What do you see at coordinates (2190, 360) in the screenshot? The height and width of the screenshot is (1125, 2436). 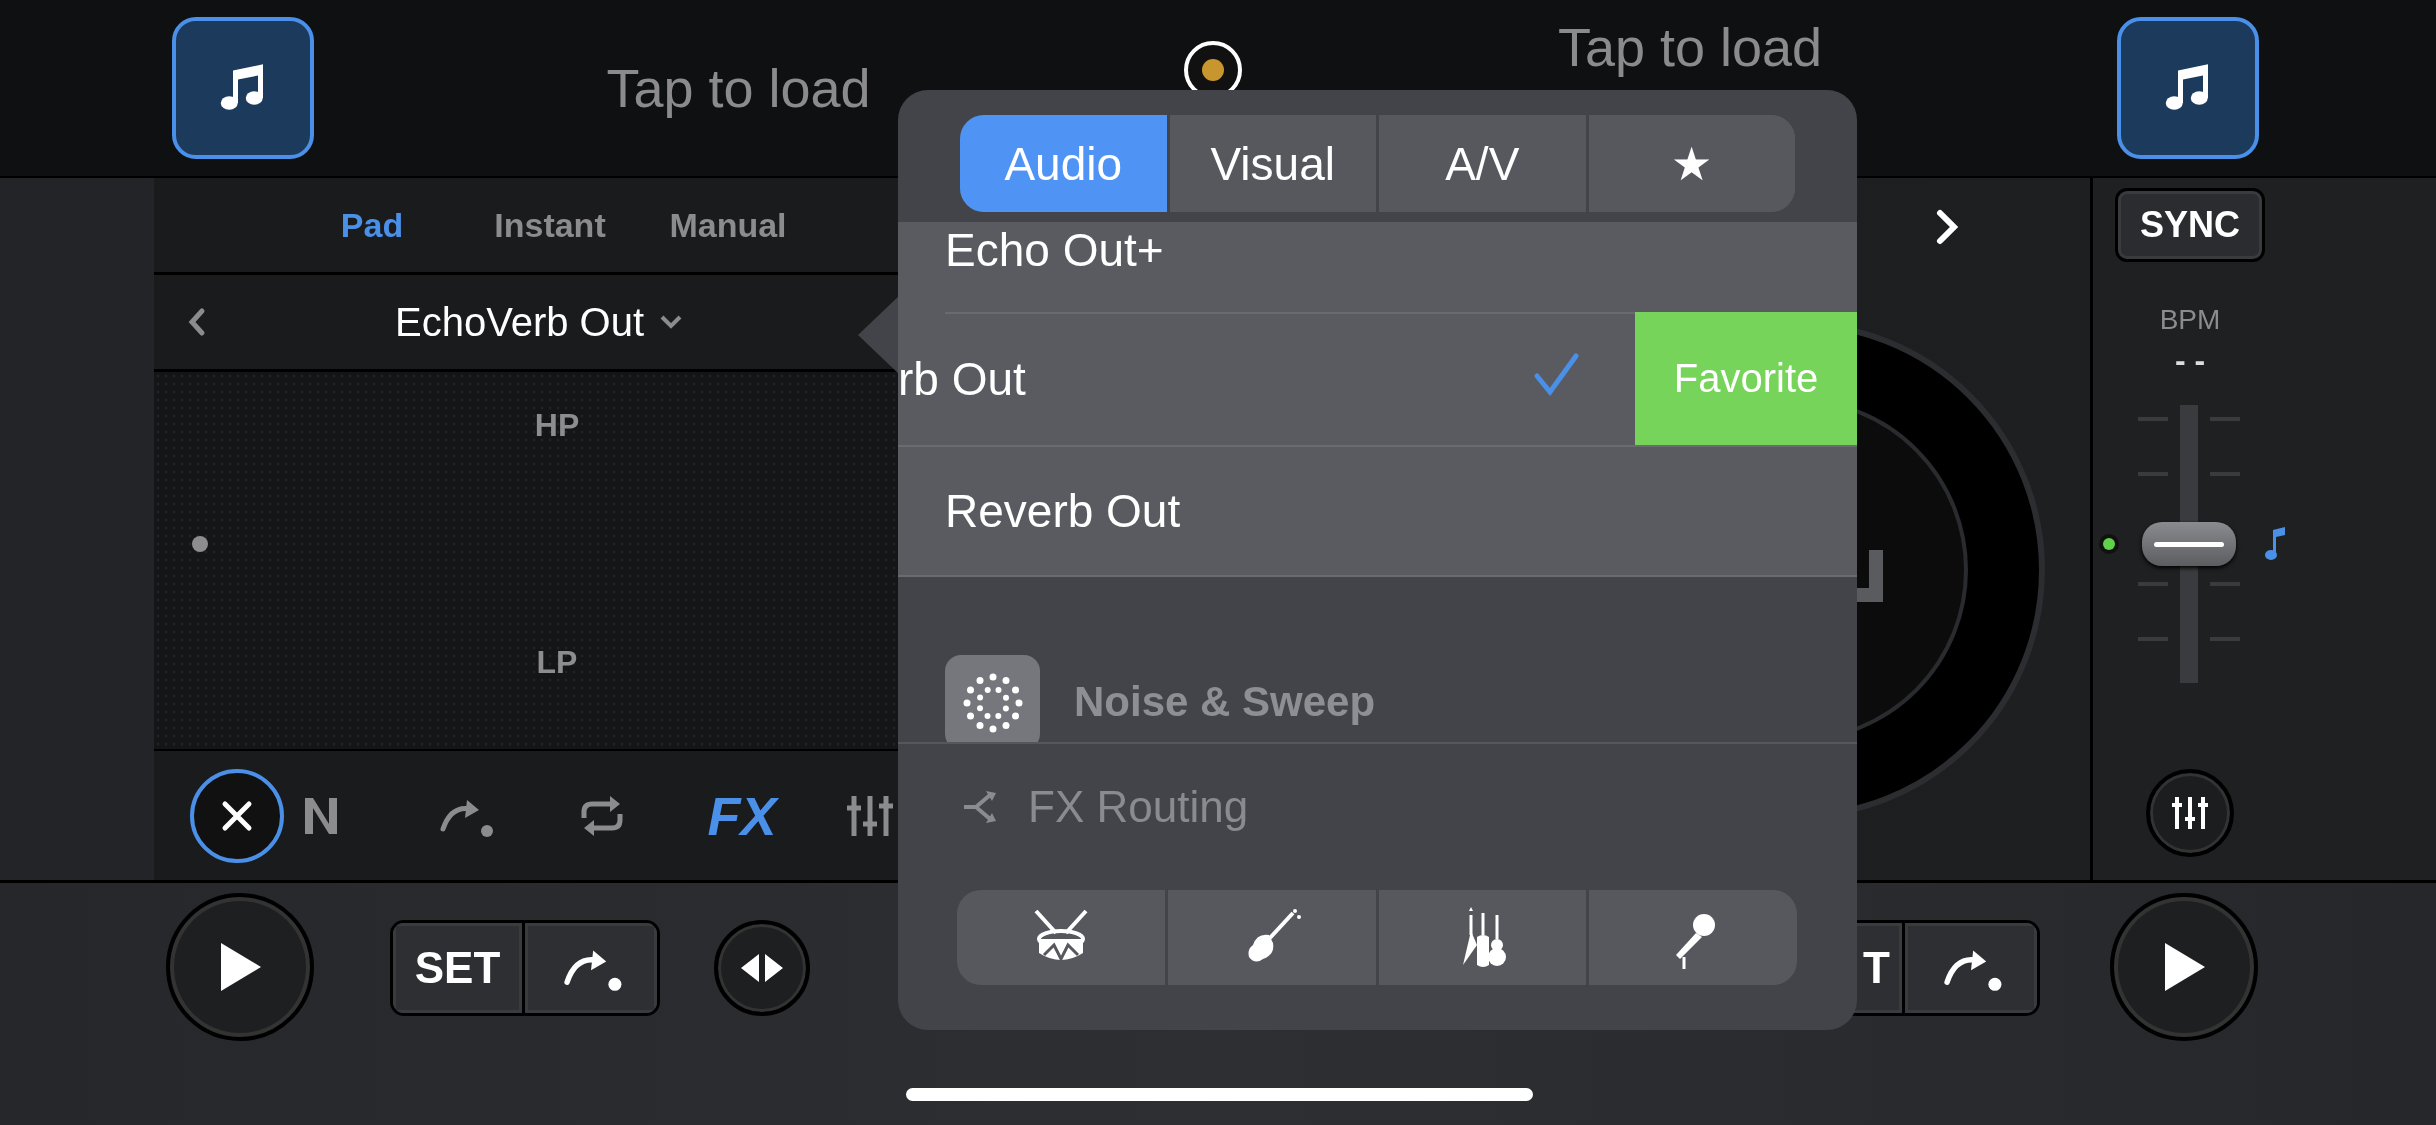 I see `bpm-value: - -` at bounding box center [2190, 360].